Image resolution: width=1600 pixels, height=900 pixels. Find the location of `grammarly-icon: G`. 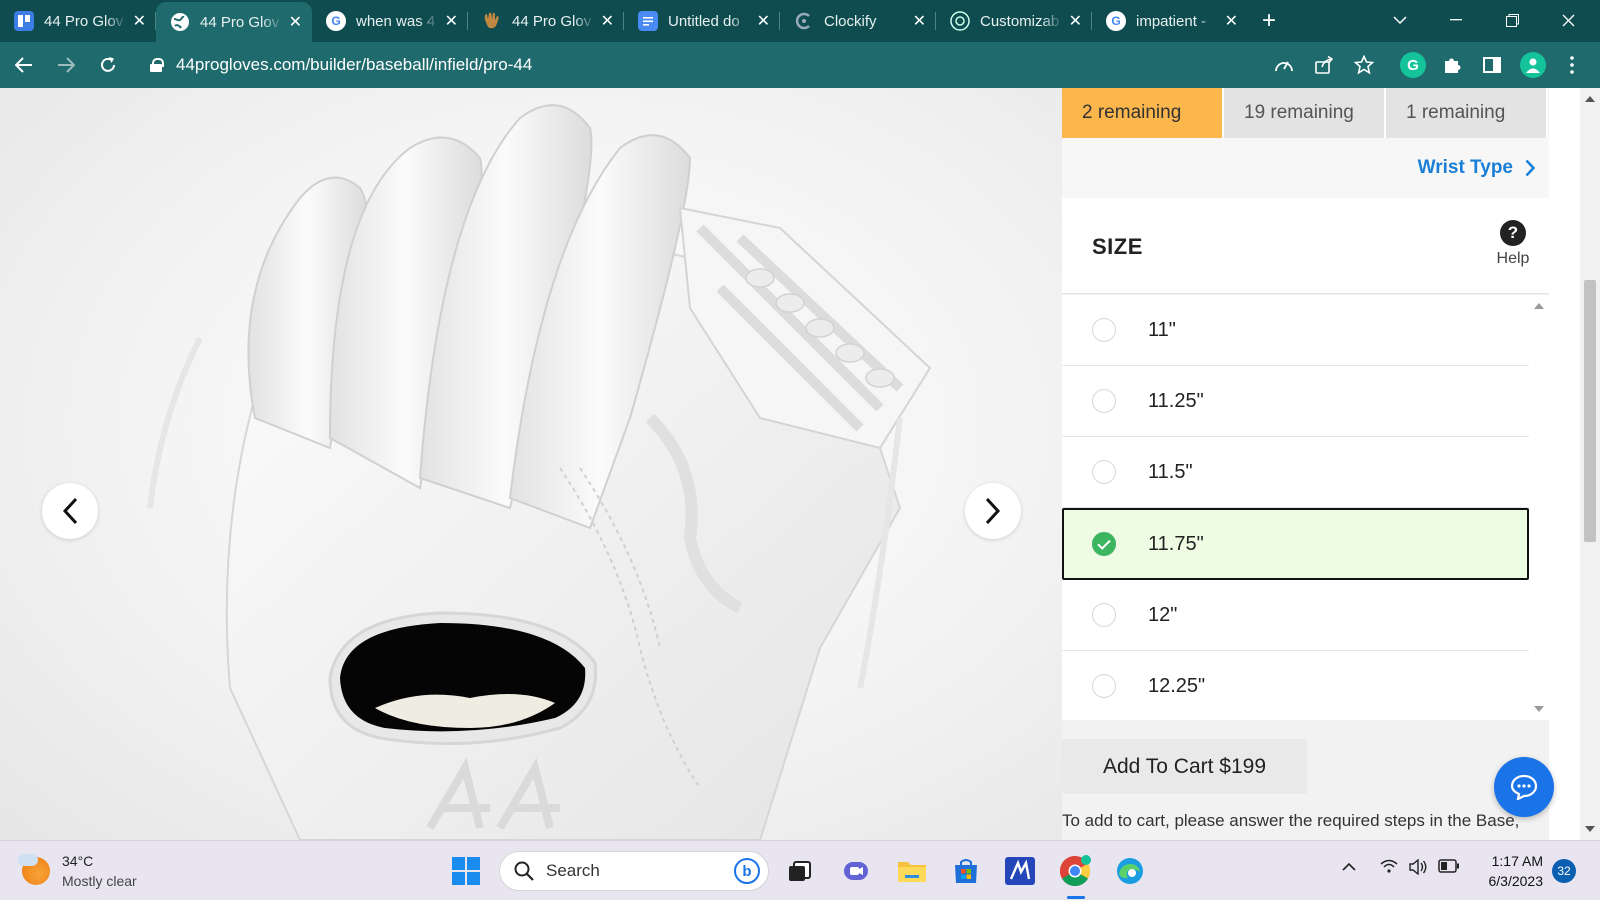

grammarly-icon: G is located at coordinates (1413, 65).